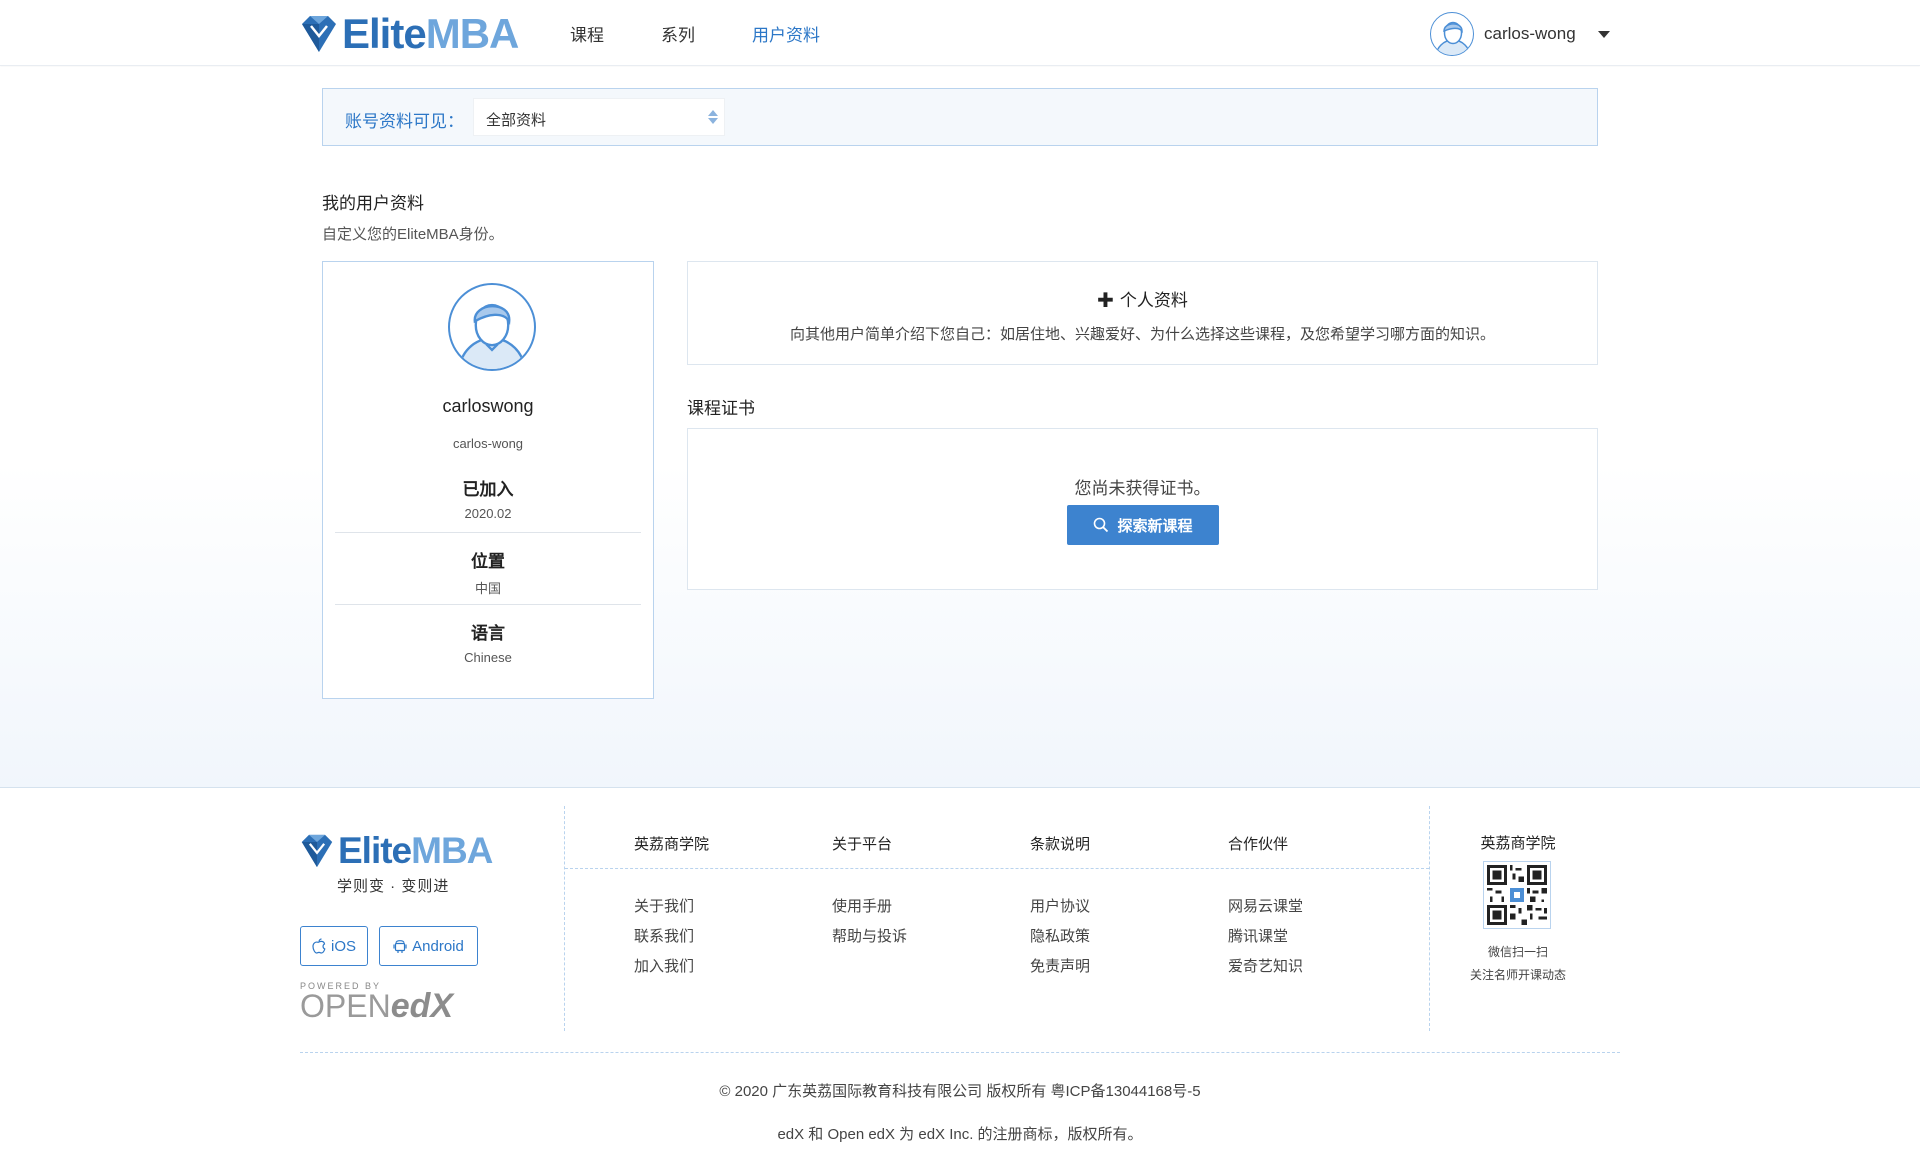 Image resolution: width=1920 pixels, height=1168 pixels. I want to click on search-icon, so click(1101, 525).